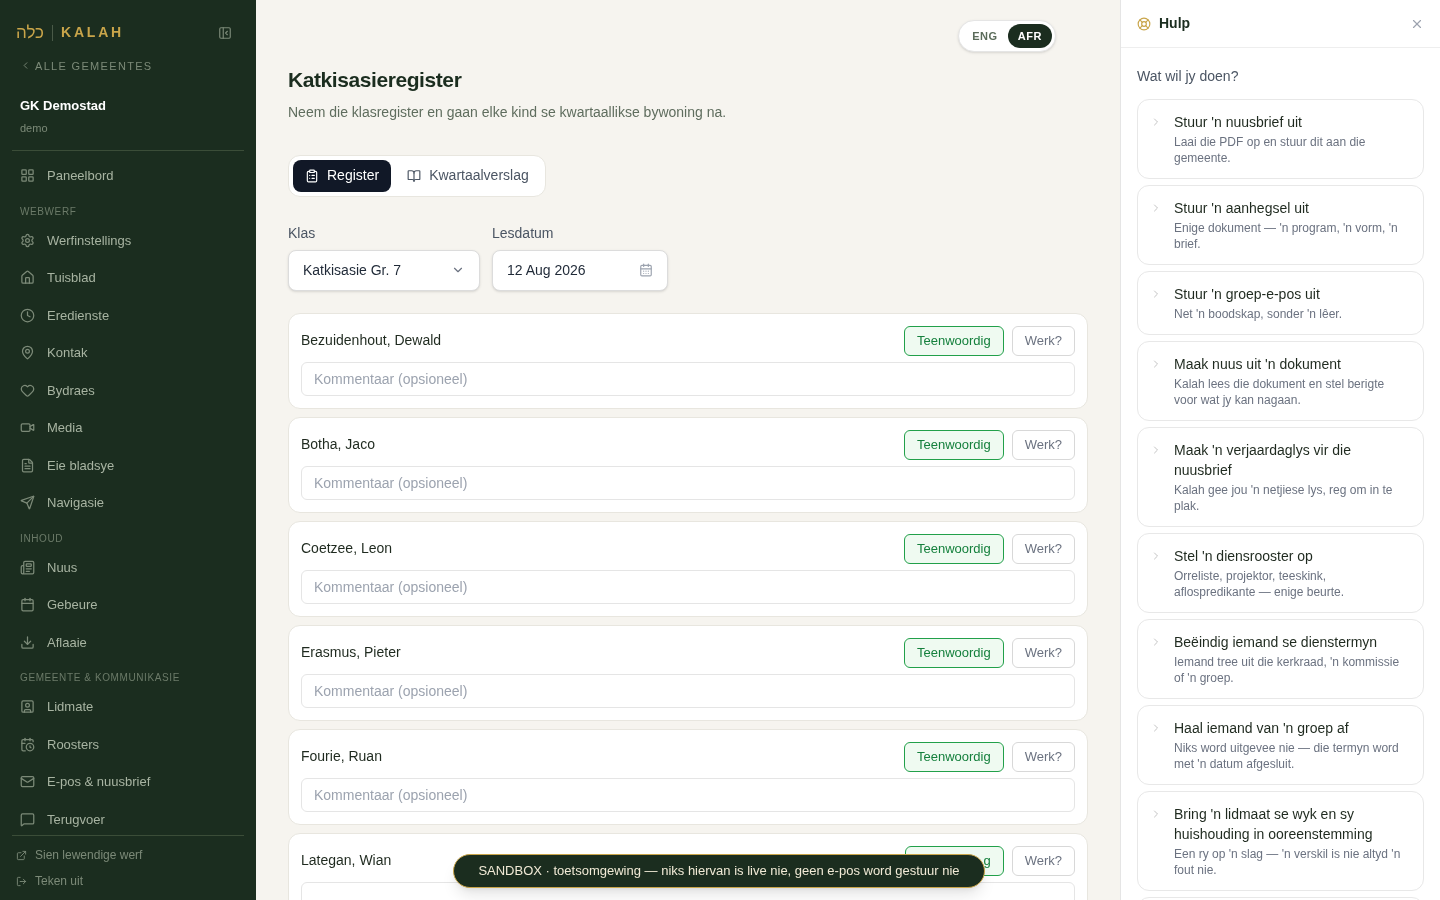  What do you see at coordinates (1188, 76) in the screenshot?
I see `help-question: Wat wil jy doen?` at bounding box center [1188, 76].